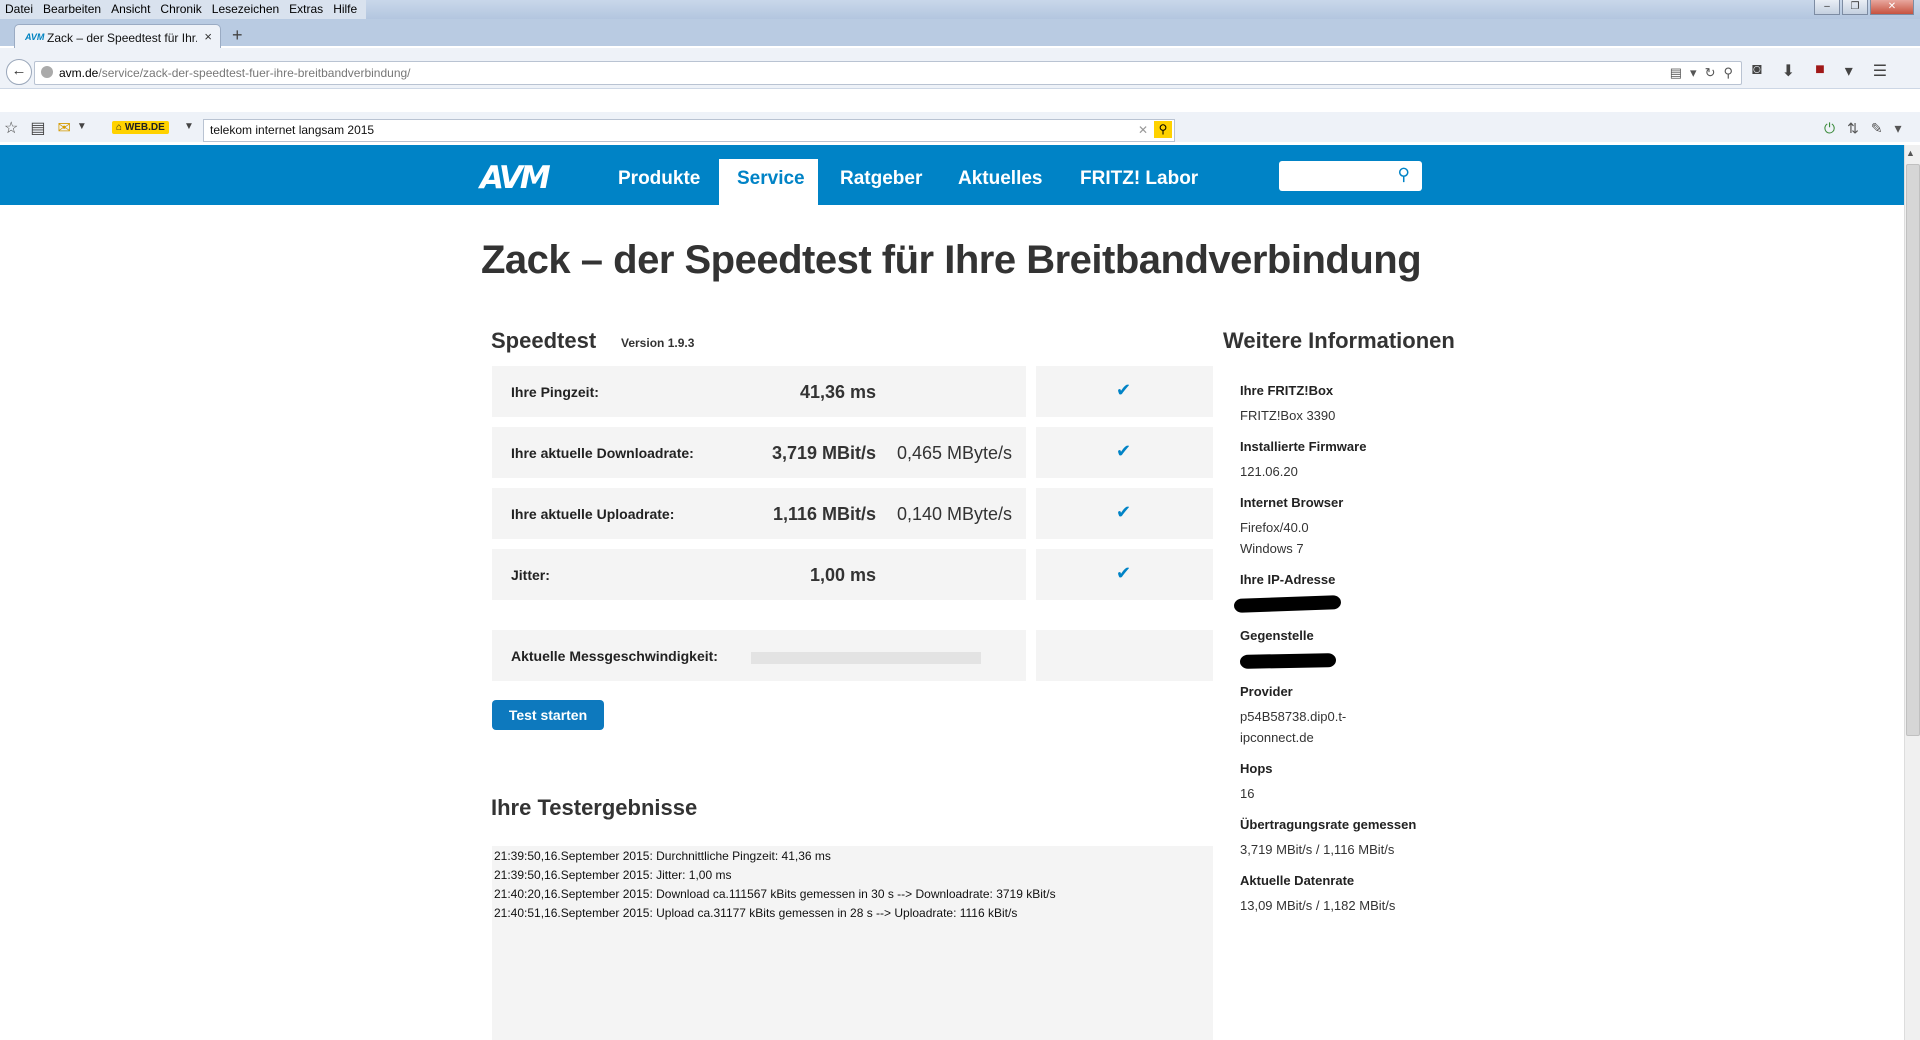 This screenshot has height=1040, width=1920. What do you see at coordinates (555, 392) in the screenshot?
I see `ping-label: Ihre Pingzeit:` at bounding box center [555, 392].